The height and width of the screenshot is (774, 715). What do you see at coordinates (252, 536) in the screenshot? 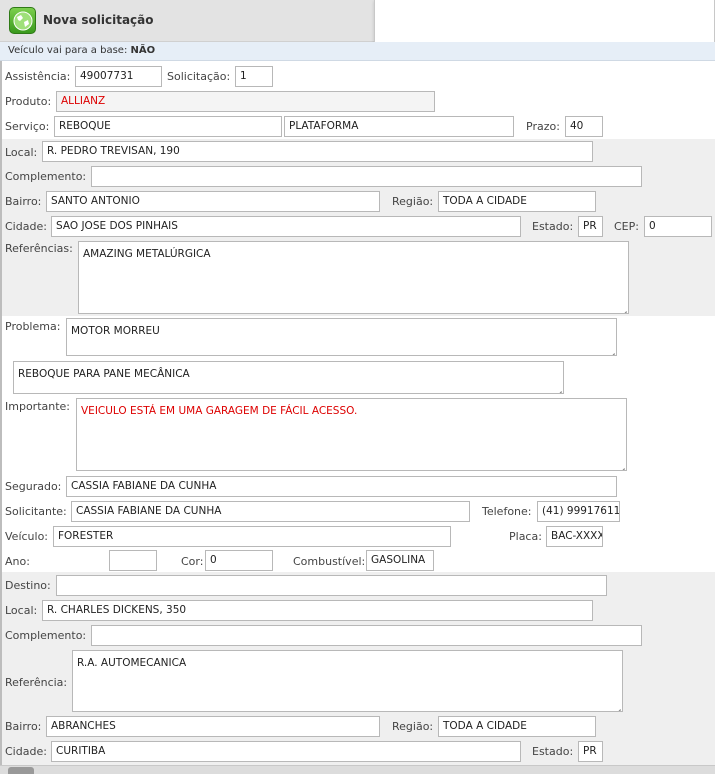
I see `veiculo-field: FORESTER` at bounding box center [252, 536].